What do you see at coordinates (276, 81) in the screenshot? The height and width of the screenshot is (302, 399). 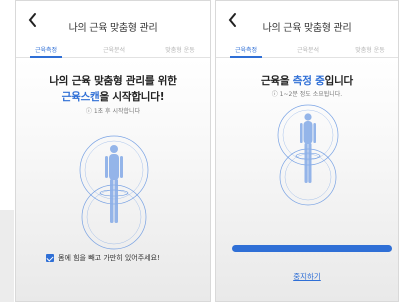 I see `headline-prefix: 근육을` at bounding box center [276, 81].